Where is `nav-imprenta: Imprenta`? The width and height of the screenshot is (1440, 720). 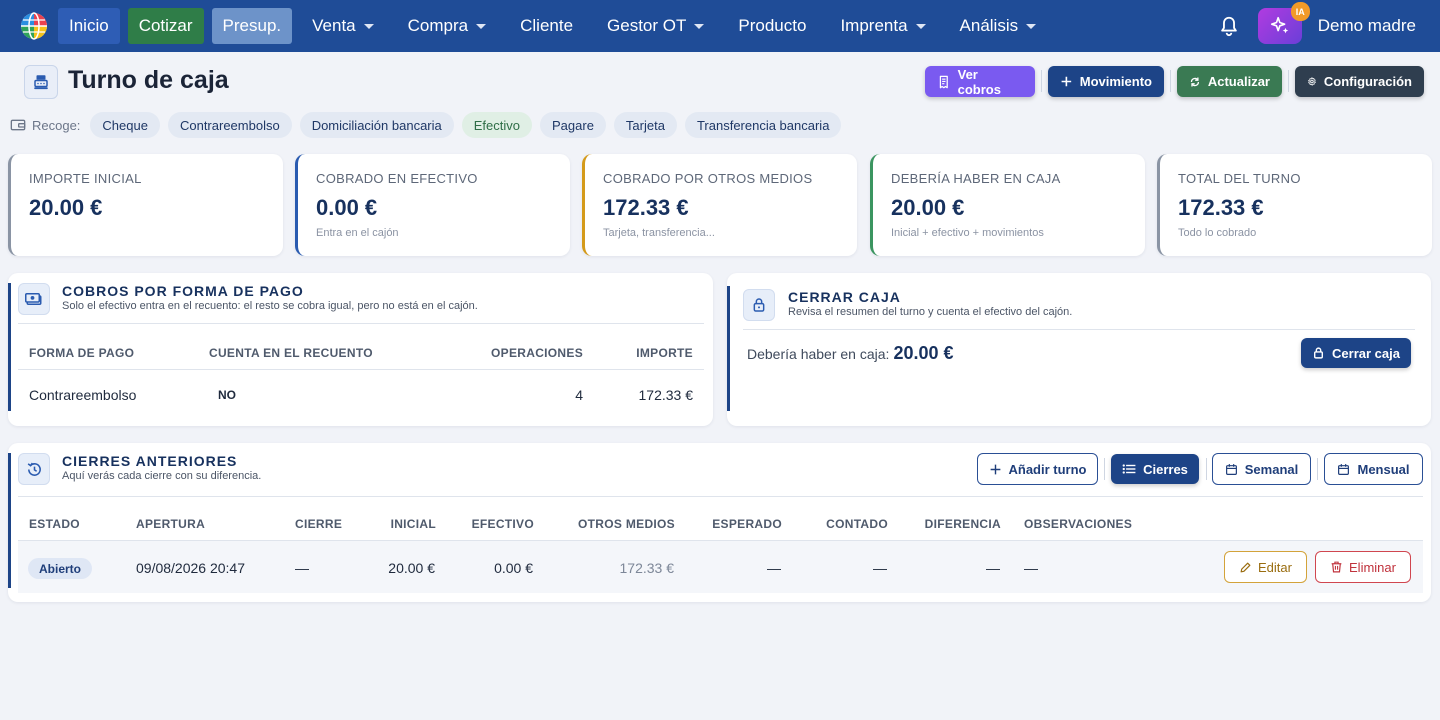 nav-imprenta: Imprenta is located at coordinates (882, 26).